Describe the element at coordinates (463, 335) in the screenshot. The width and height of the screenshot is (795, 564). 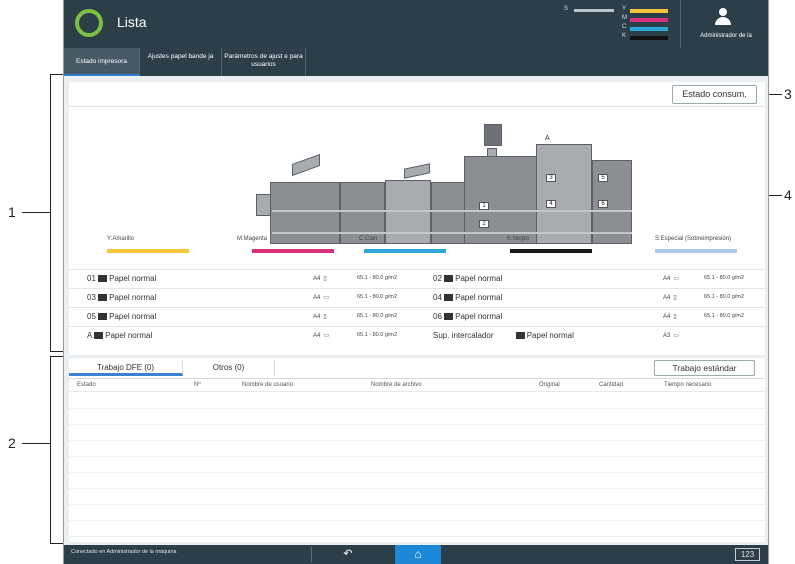
I see `tray-id: Sup. intercalador` at that location.